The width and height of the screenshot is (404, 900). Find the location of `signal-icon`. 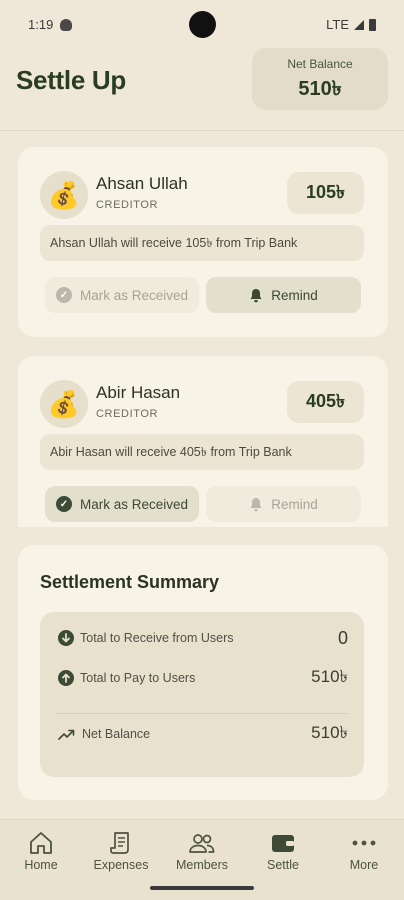

signal-icon is located at coordinates (359, 24).